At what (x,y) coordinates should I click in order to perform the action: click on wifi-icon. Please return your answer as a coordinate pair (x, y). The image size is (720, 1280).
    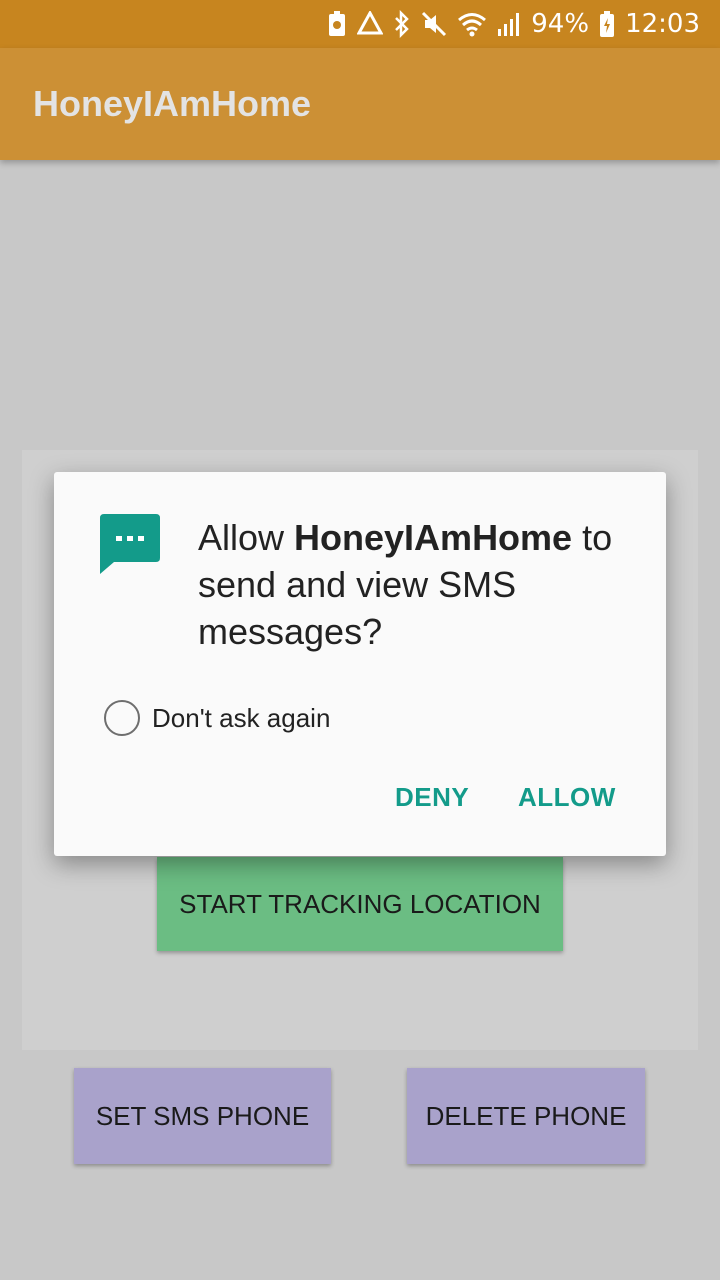
    Looking at the image, I should click on (472, 24).